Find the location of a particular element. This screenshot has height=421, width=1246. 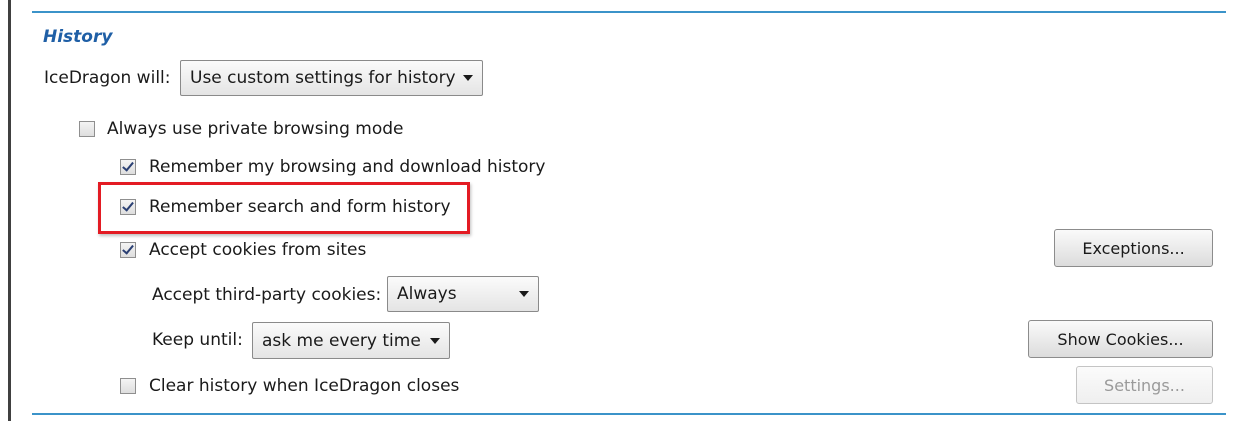

window-left-border is located at coordinates (9, 210).